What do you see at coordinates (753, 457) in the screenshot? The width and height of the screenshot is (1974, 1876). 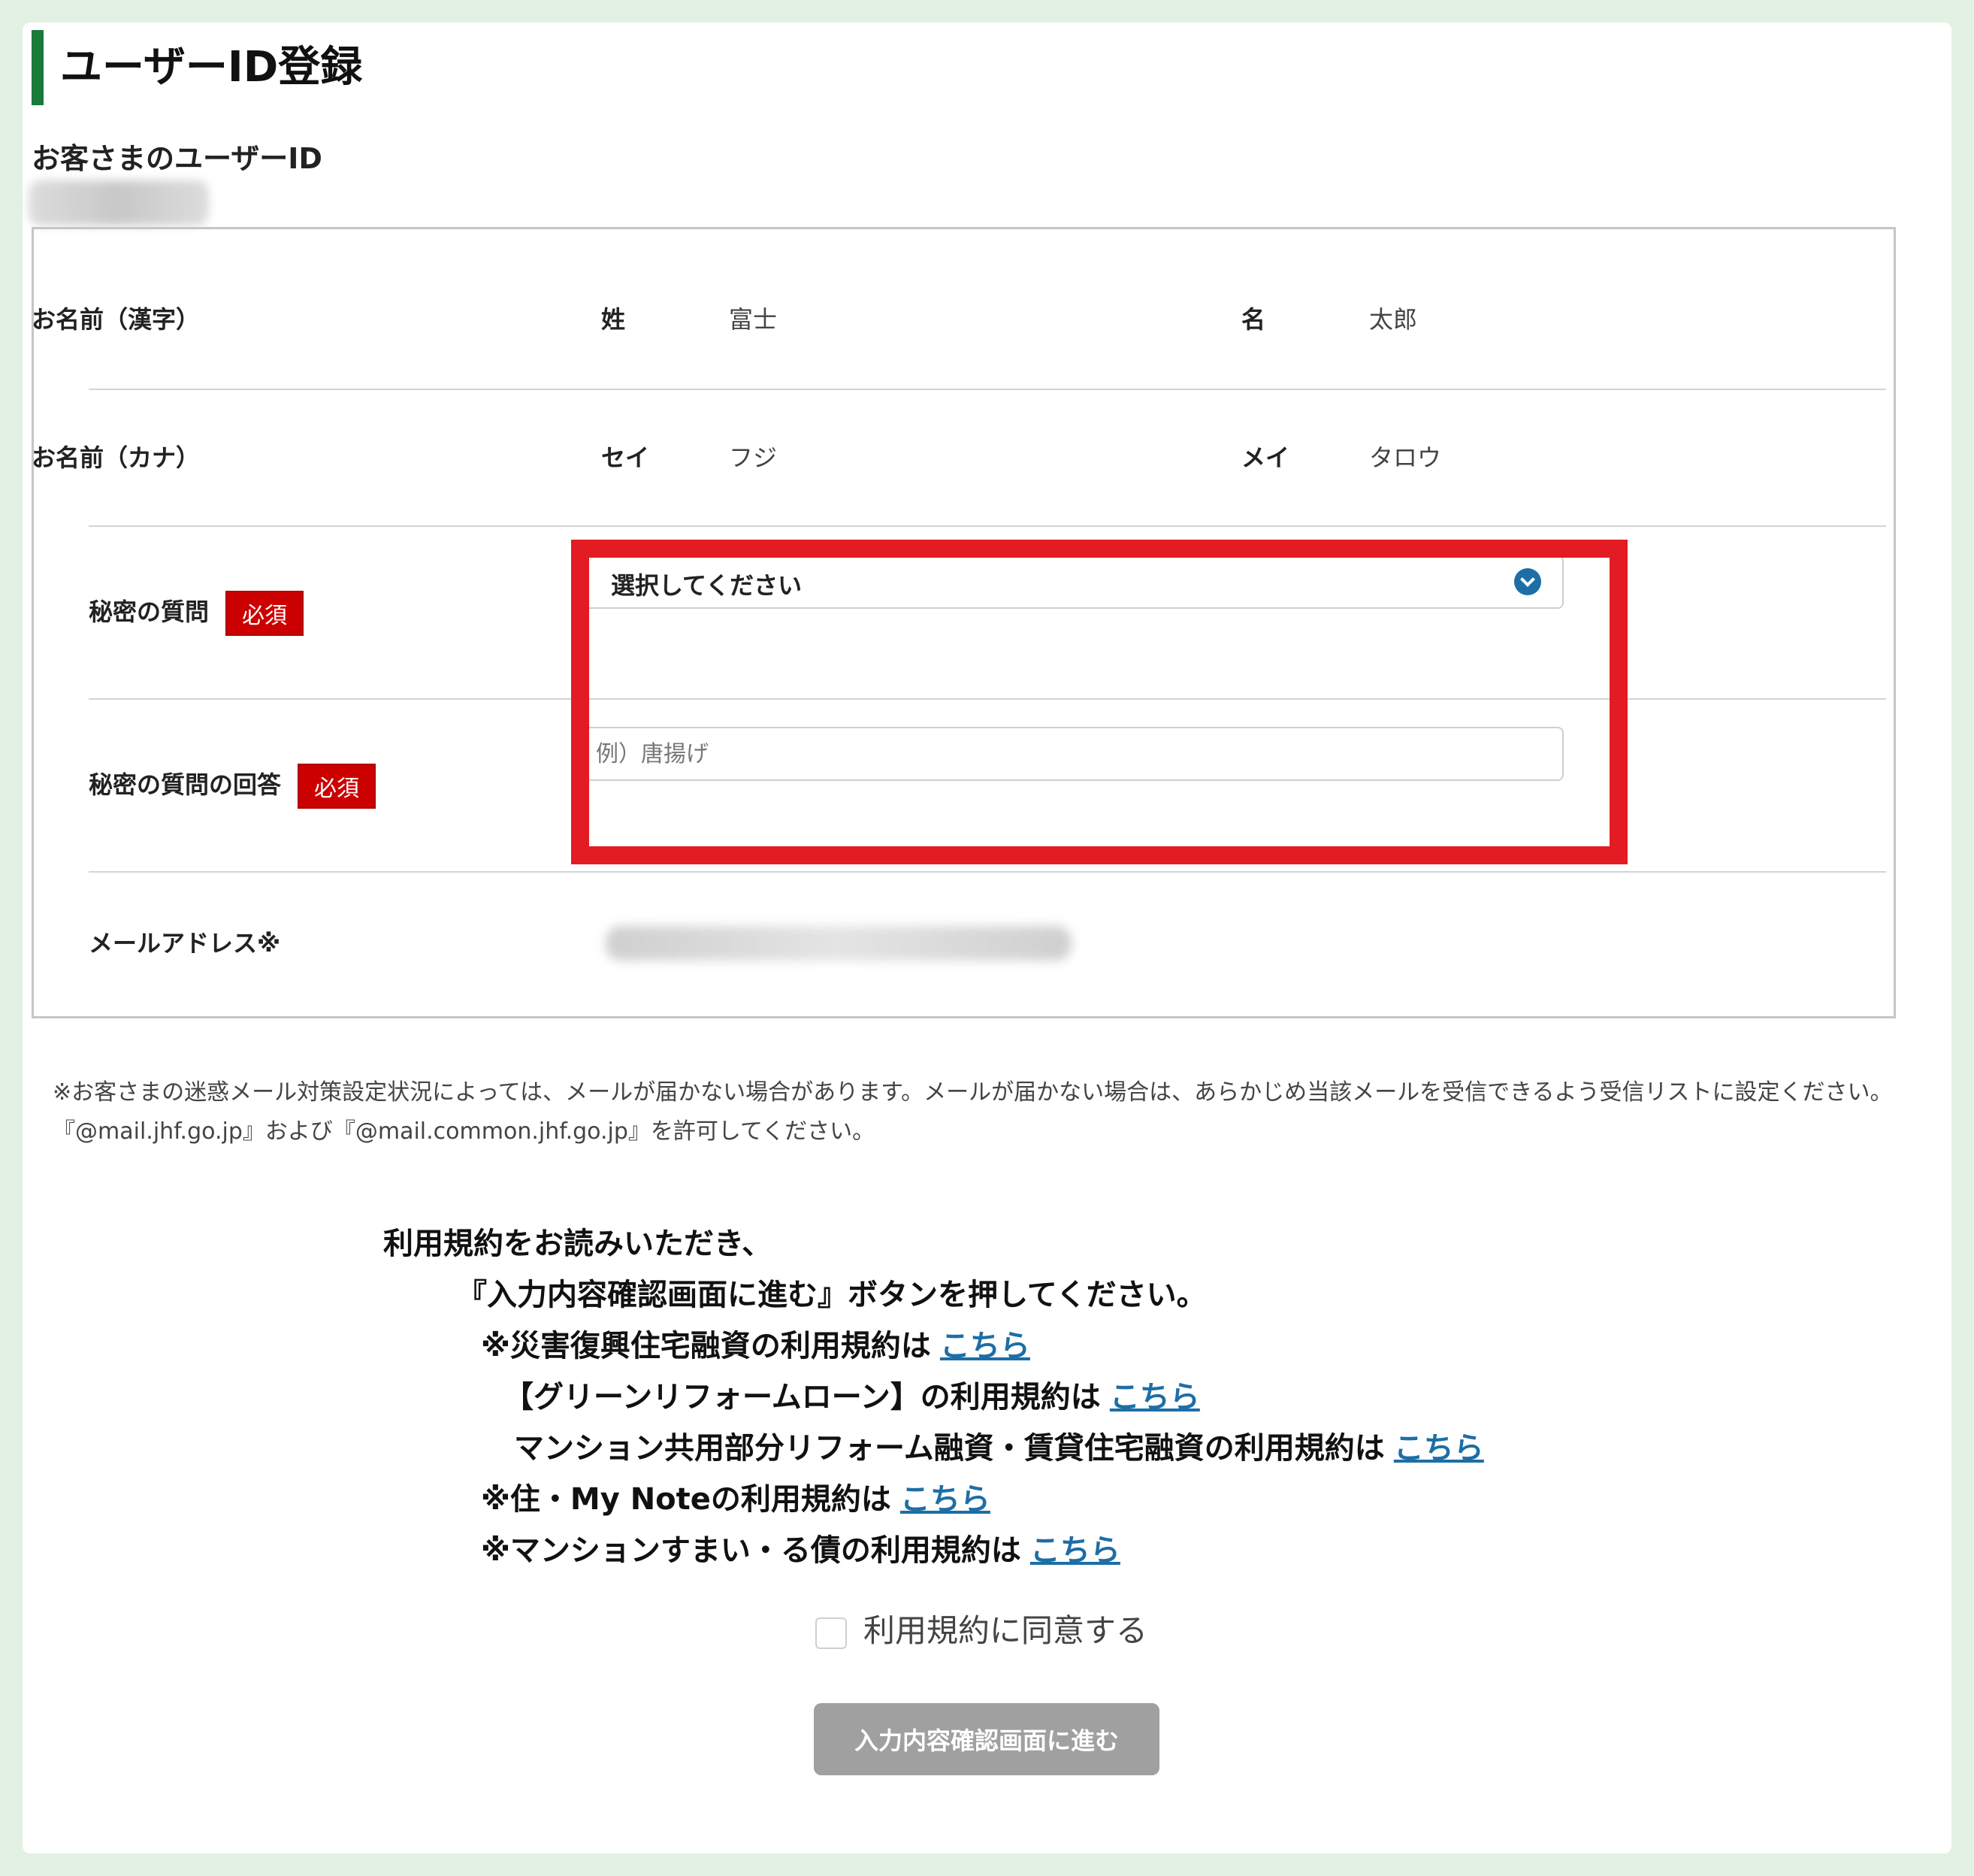 I see `sei-kana-value: フジ` at bounding box center [753, 457].